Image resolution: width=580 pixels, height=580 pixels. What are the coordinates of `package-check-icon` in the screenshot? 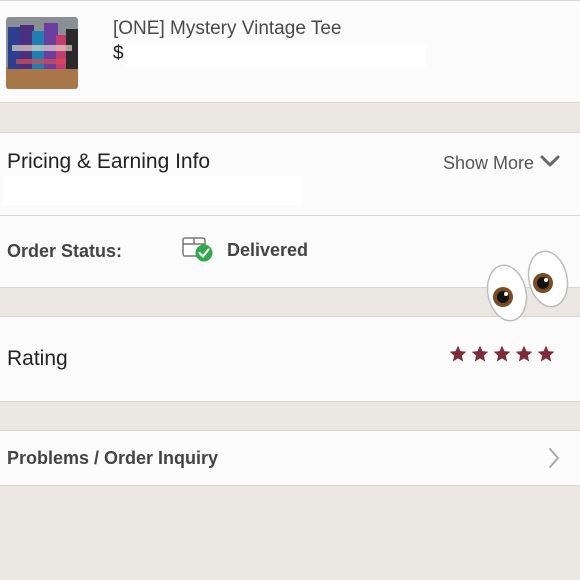 It's located at (198, 248).